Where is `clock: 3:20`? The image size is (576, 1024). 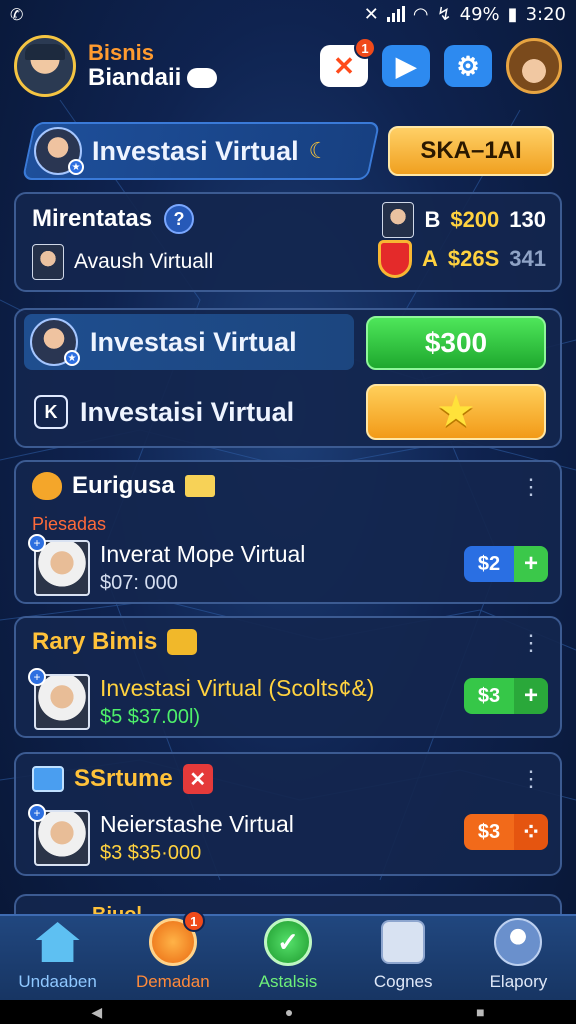
clock: 3:20 is located at coordinates (545, 14).